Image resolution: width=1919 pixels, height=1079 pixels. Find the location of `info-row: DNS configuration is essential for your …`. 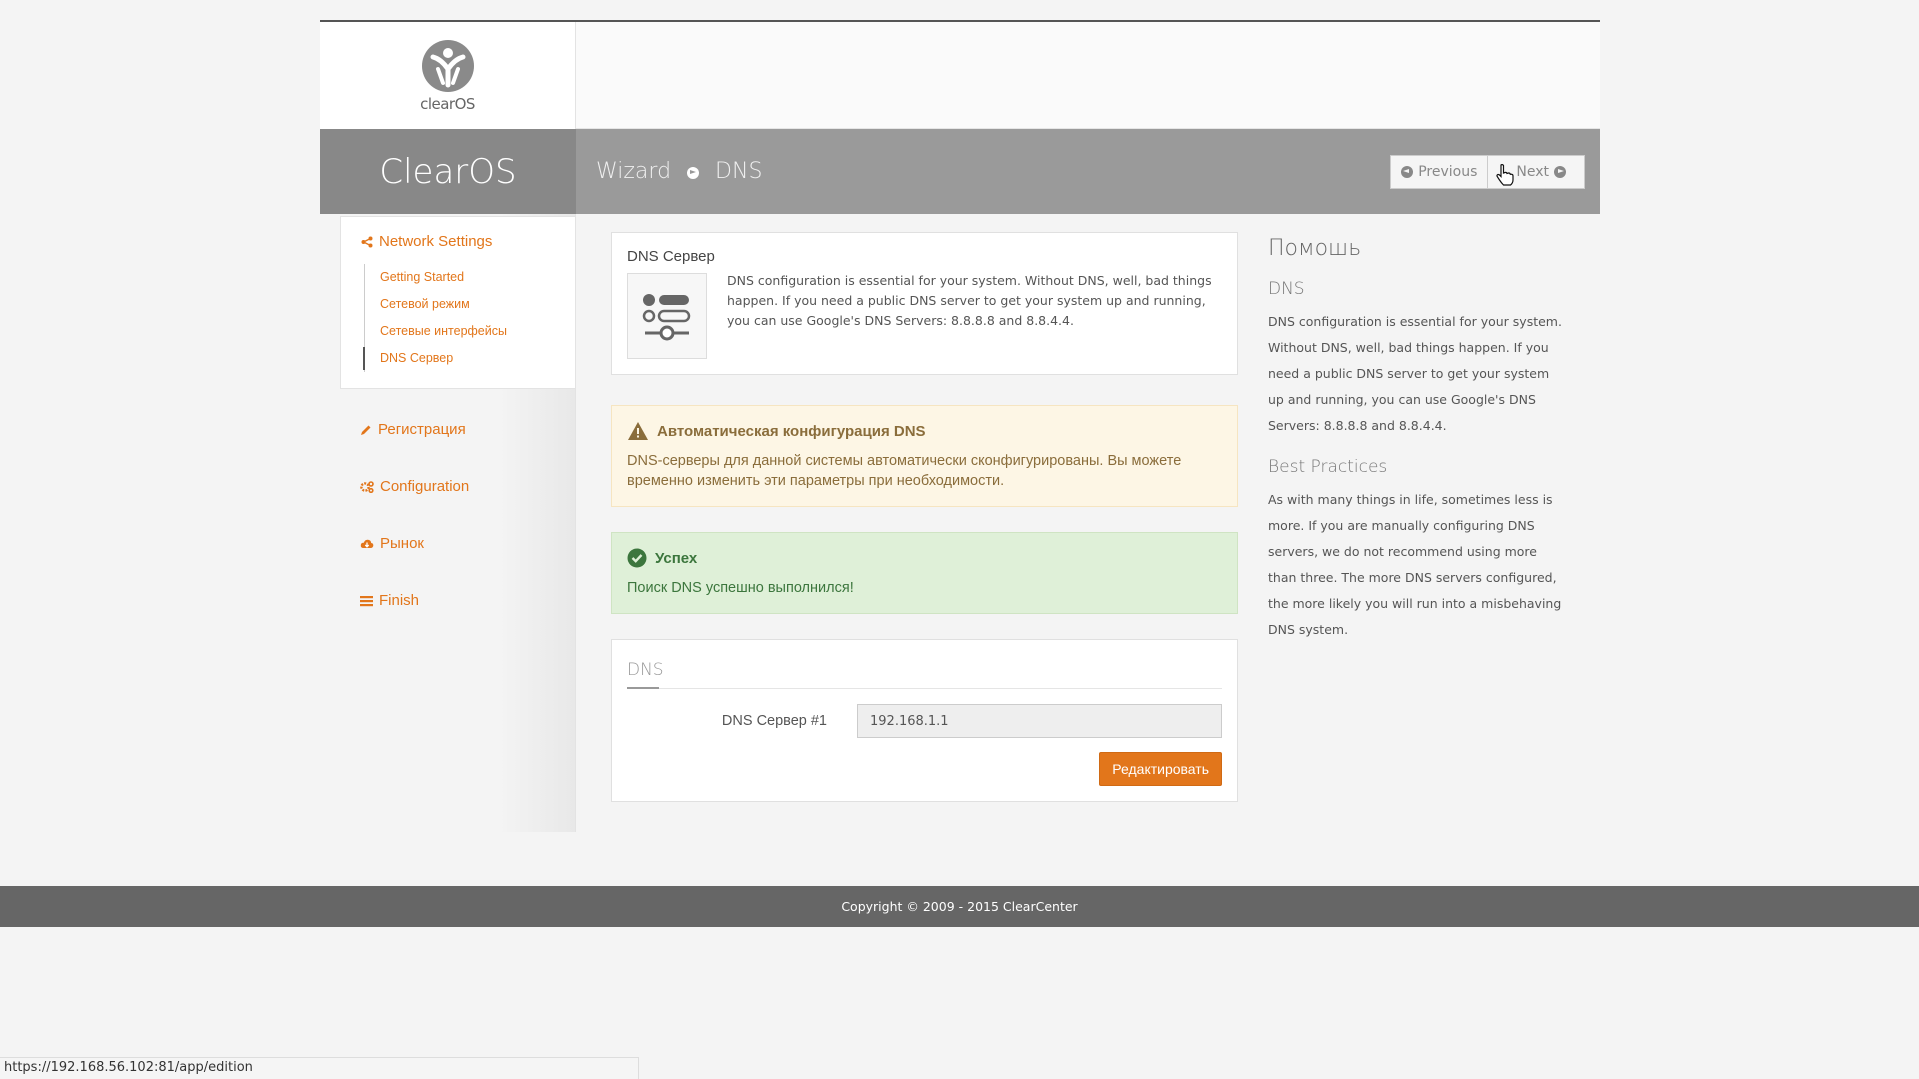

info-row: DNS configuration is essential for your … is located at coordinates (924, 316).